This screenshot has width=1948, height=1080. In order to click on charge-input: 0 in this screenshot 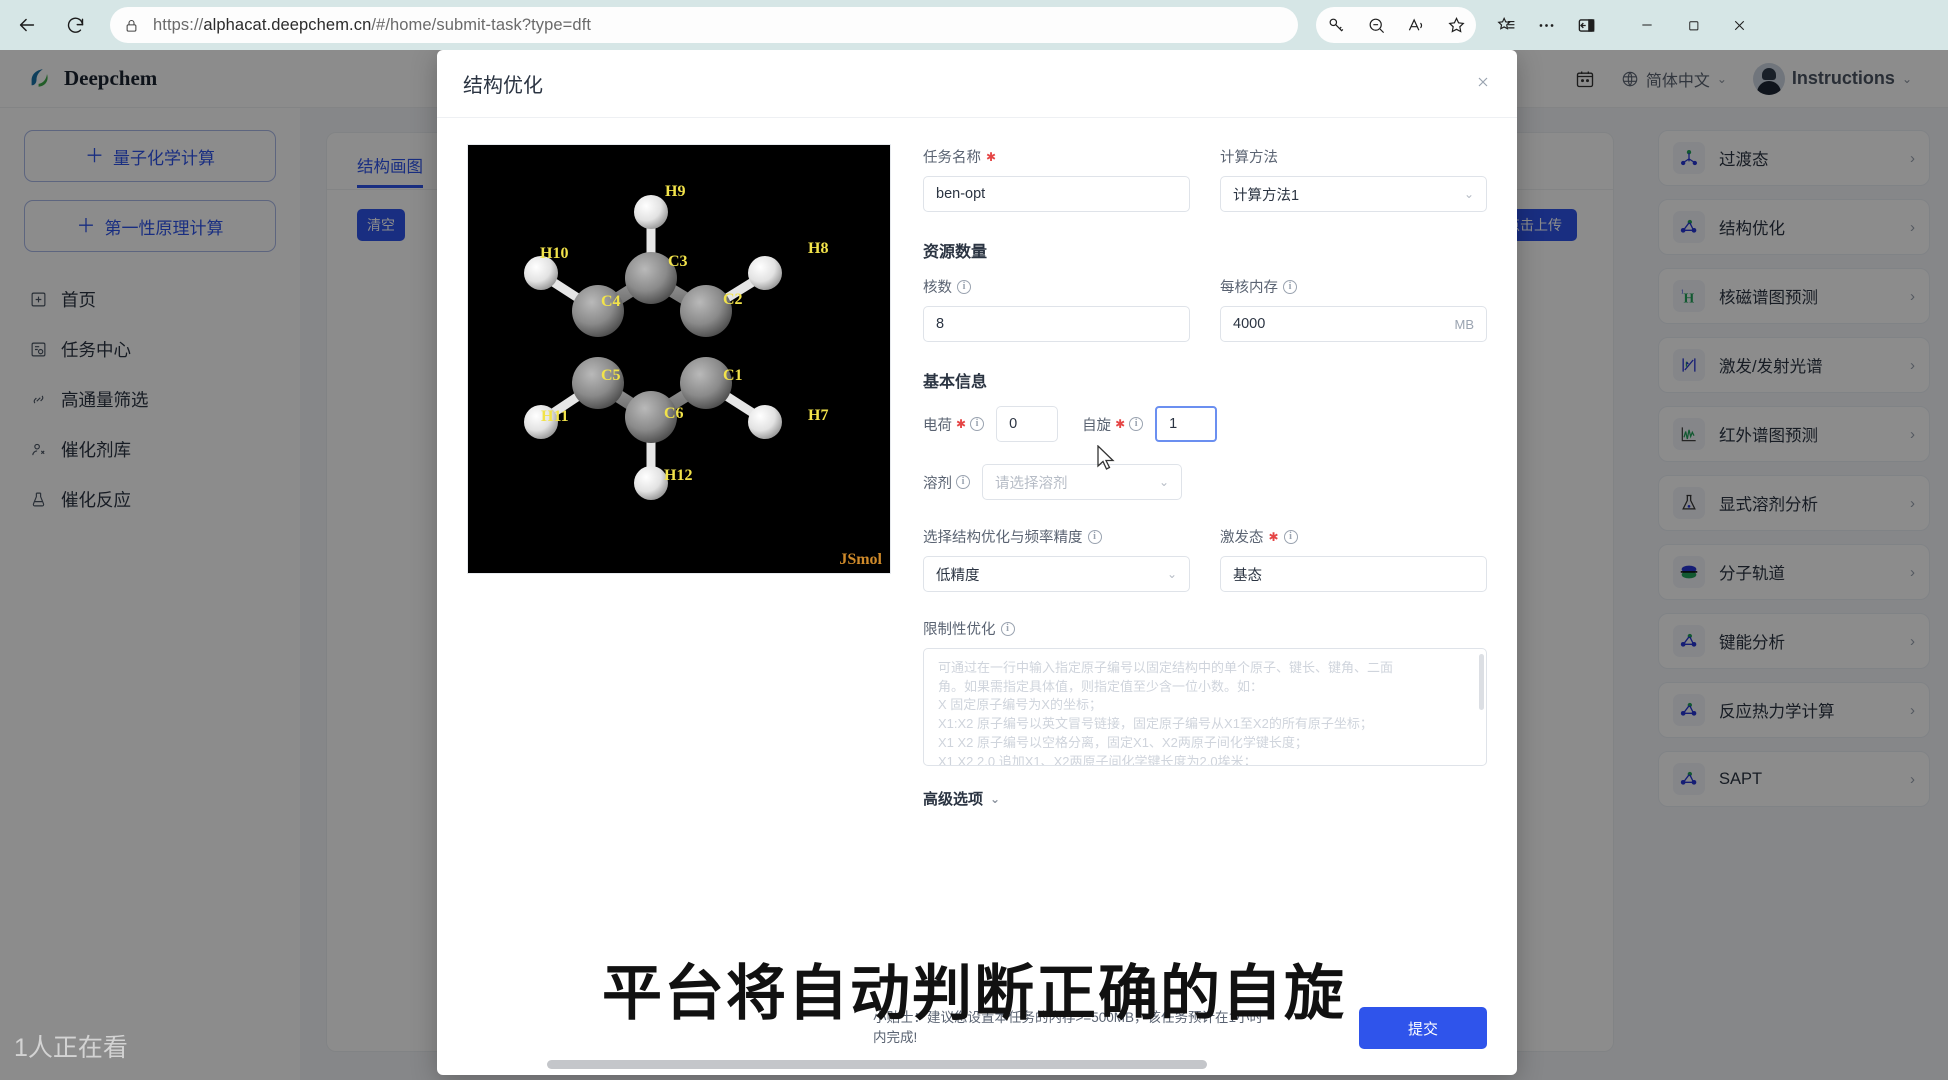, I will do `click(1027, 424)`.